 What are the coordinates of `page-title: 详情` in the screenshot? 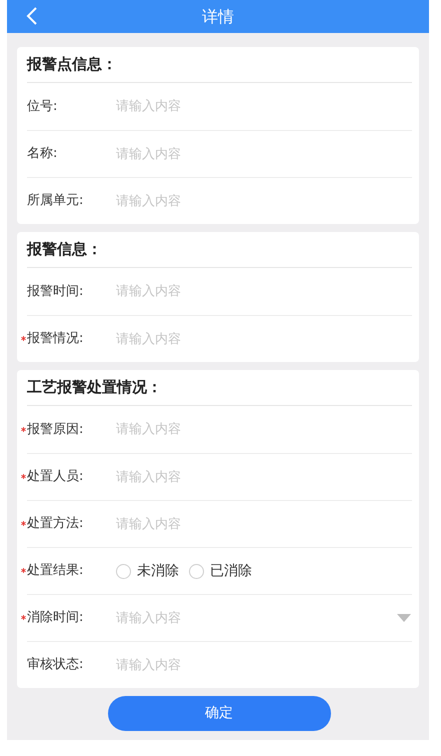 It's located at (218, 17).